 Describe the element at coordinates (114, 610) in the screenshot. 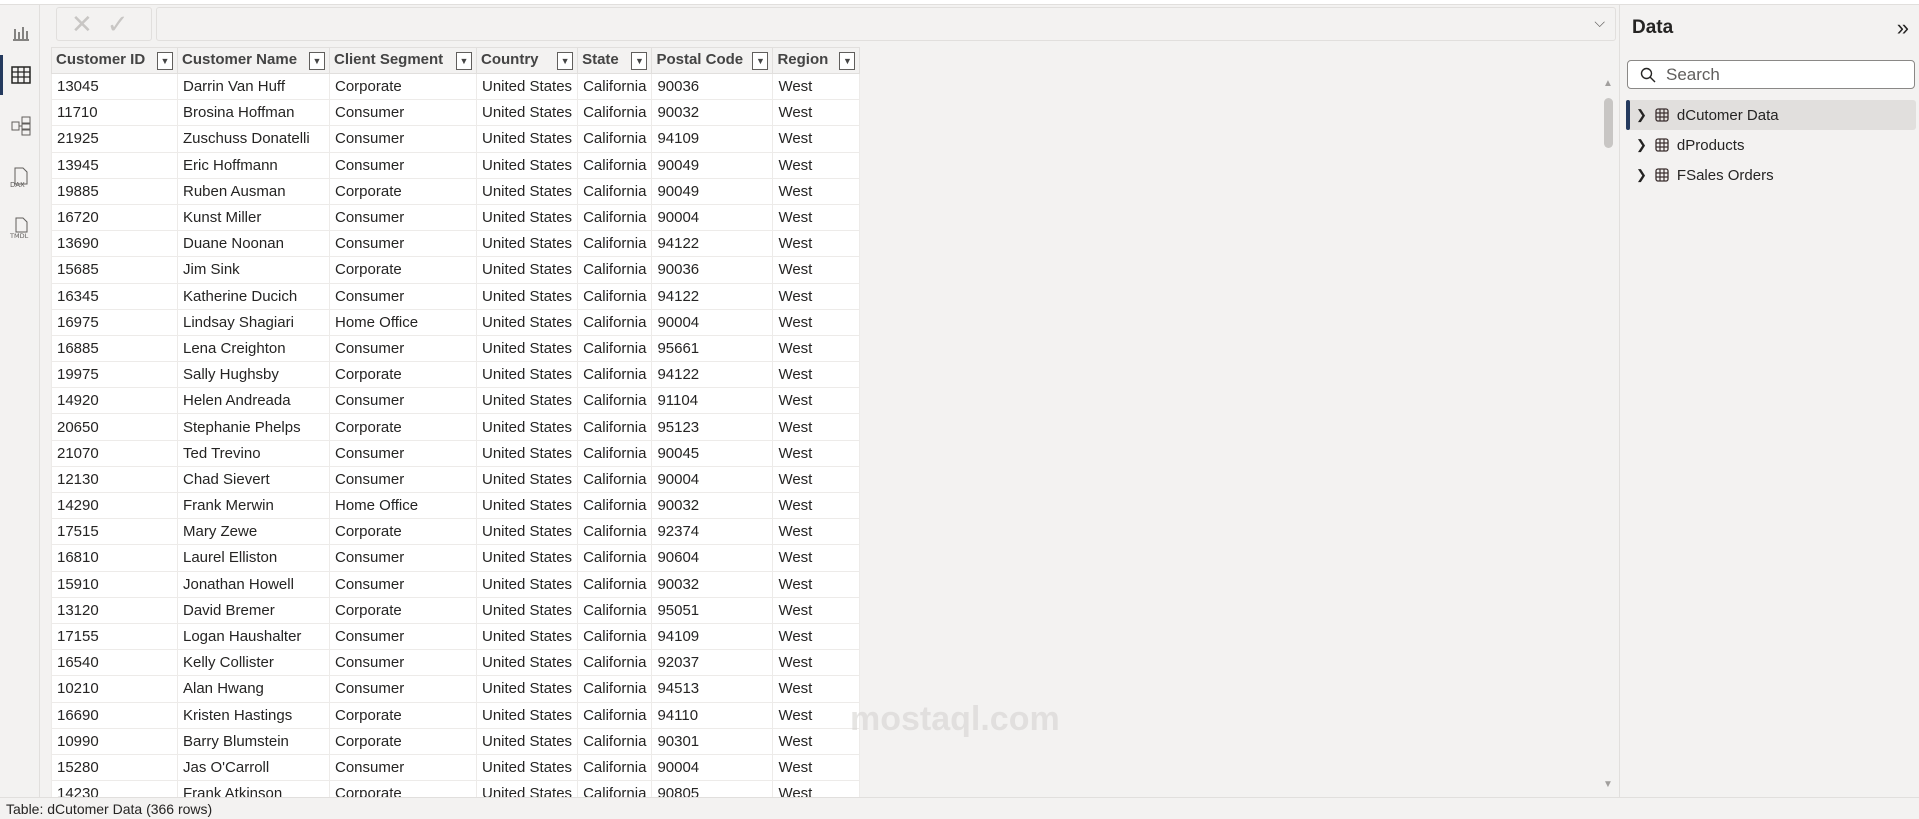

I see `table-cell: 13120` at that location.